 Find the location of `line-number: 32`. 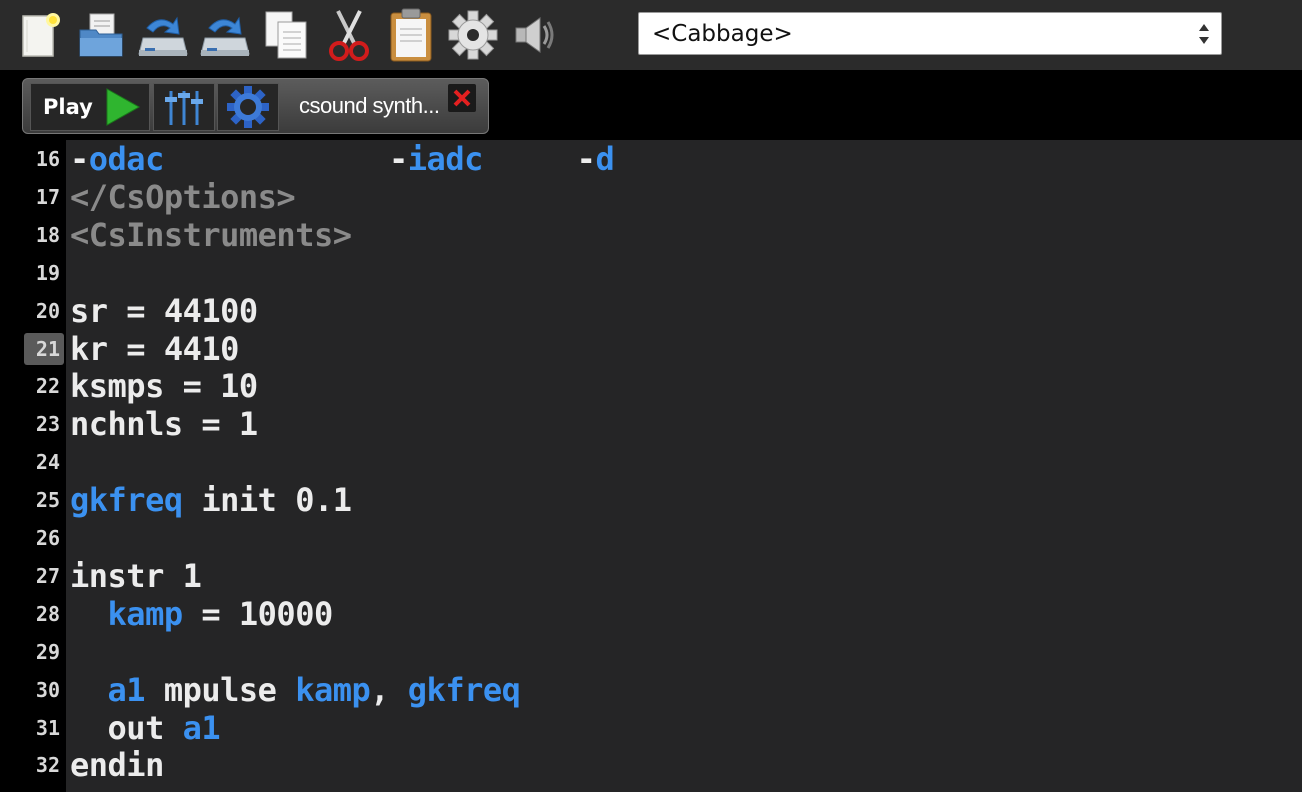

line-number: 32 is located at coordinates (47, 765).